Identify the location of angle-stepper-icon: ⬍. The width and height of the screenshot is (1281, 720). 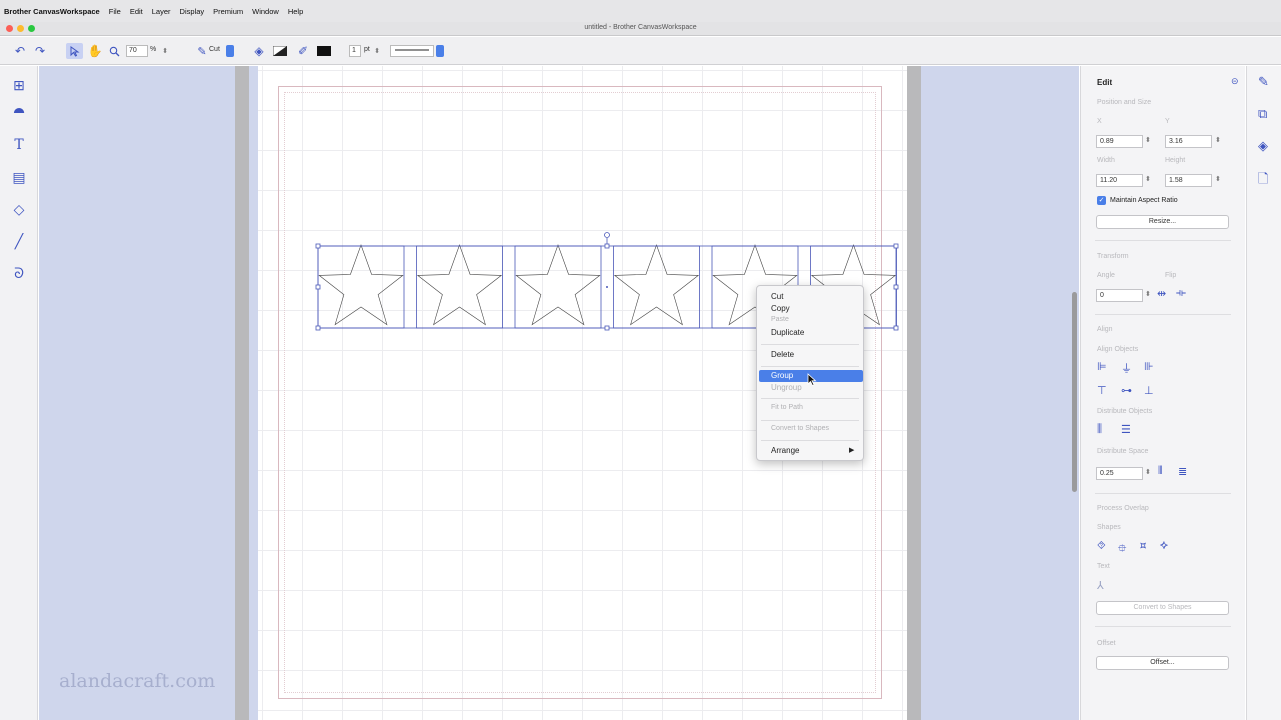
(1148, 294).